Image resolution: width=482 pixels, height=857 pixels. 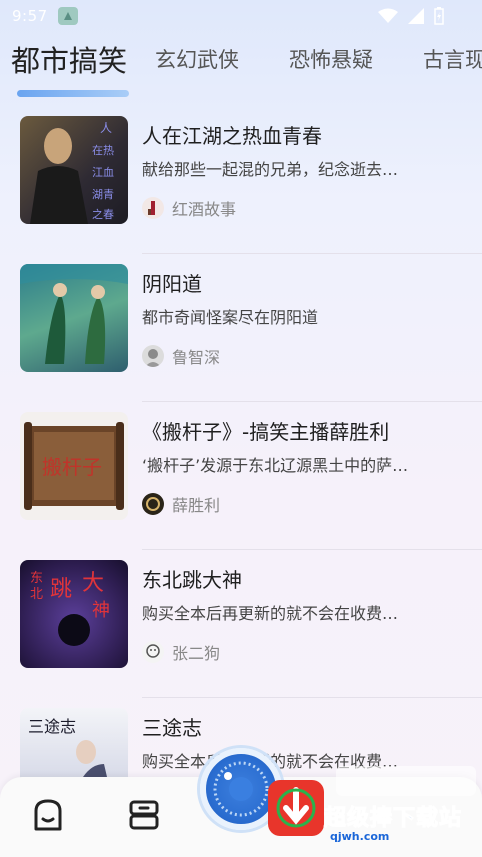 What do you see at coordinates (144, 815) in the screenshot?
I see `bookshelf-icon` at bounding box center [144, 815].